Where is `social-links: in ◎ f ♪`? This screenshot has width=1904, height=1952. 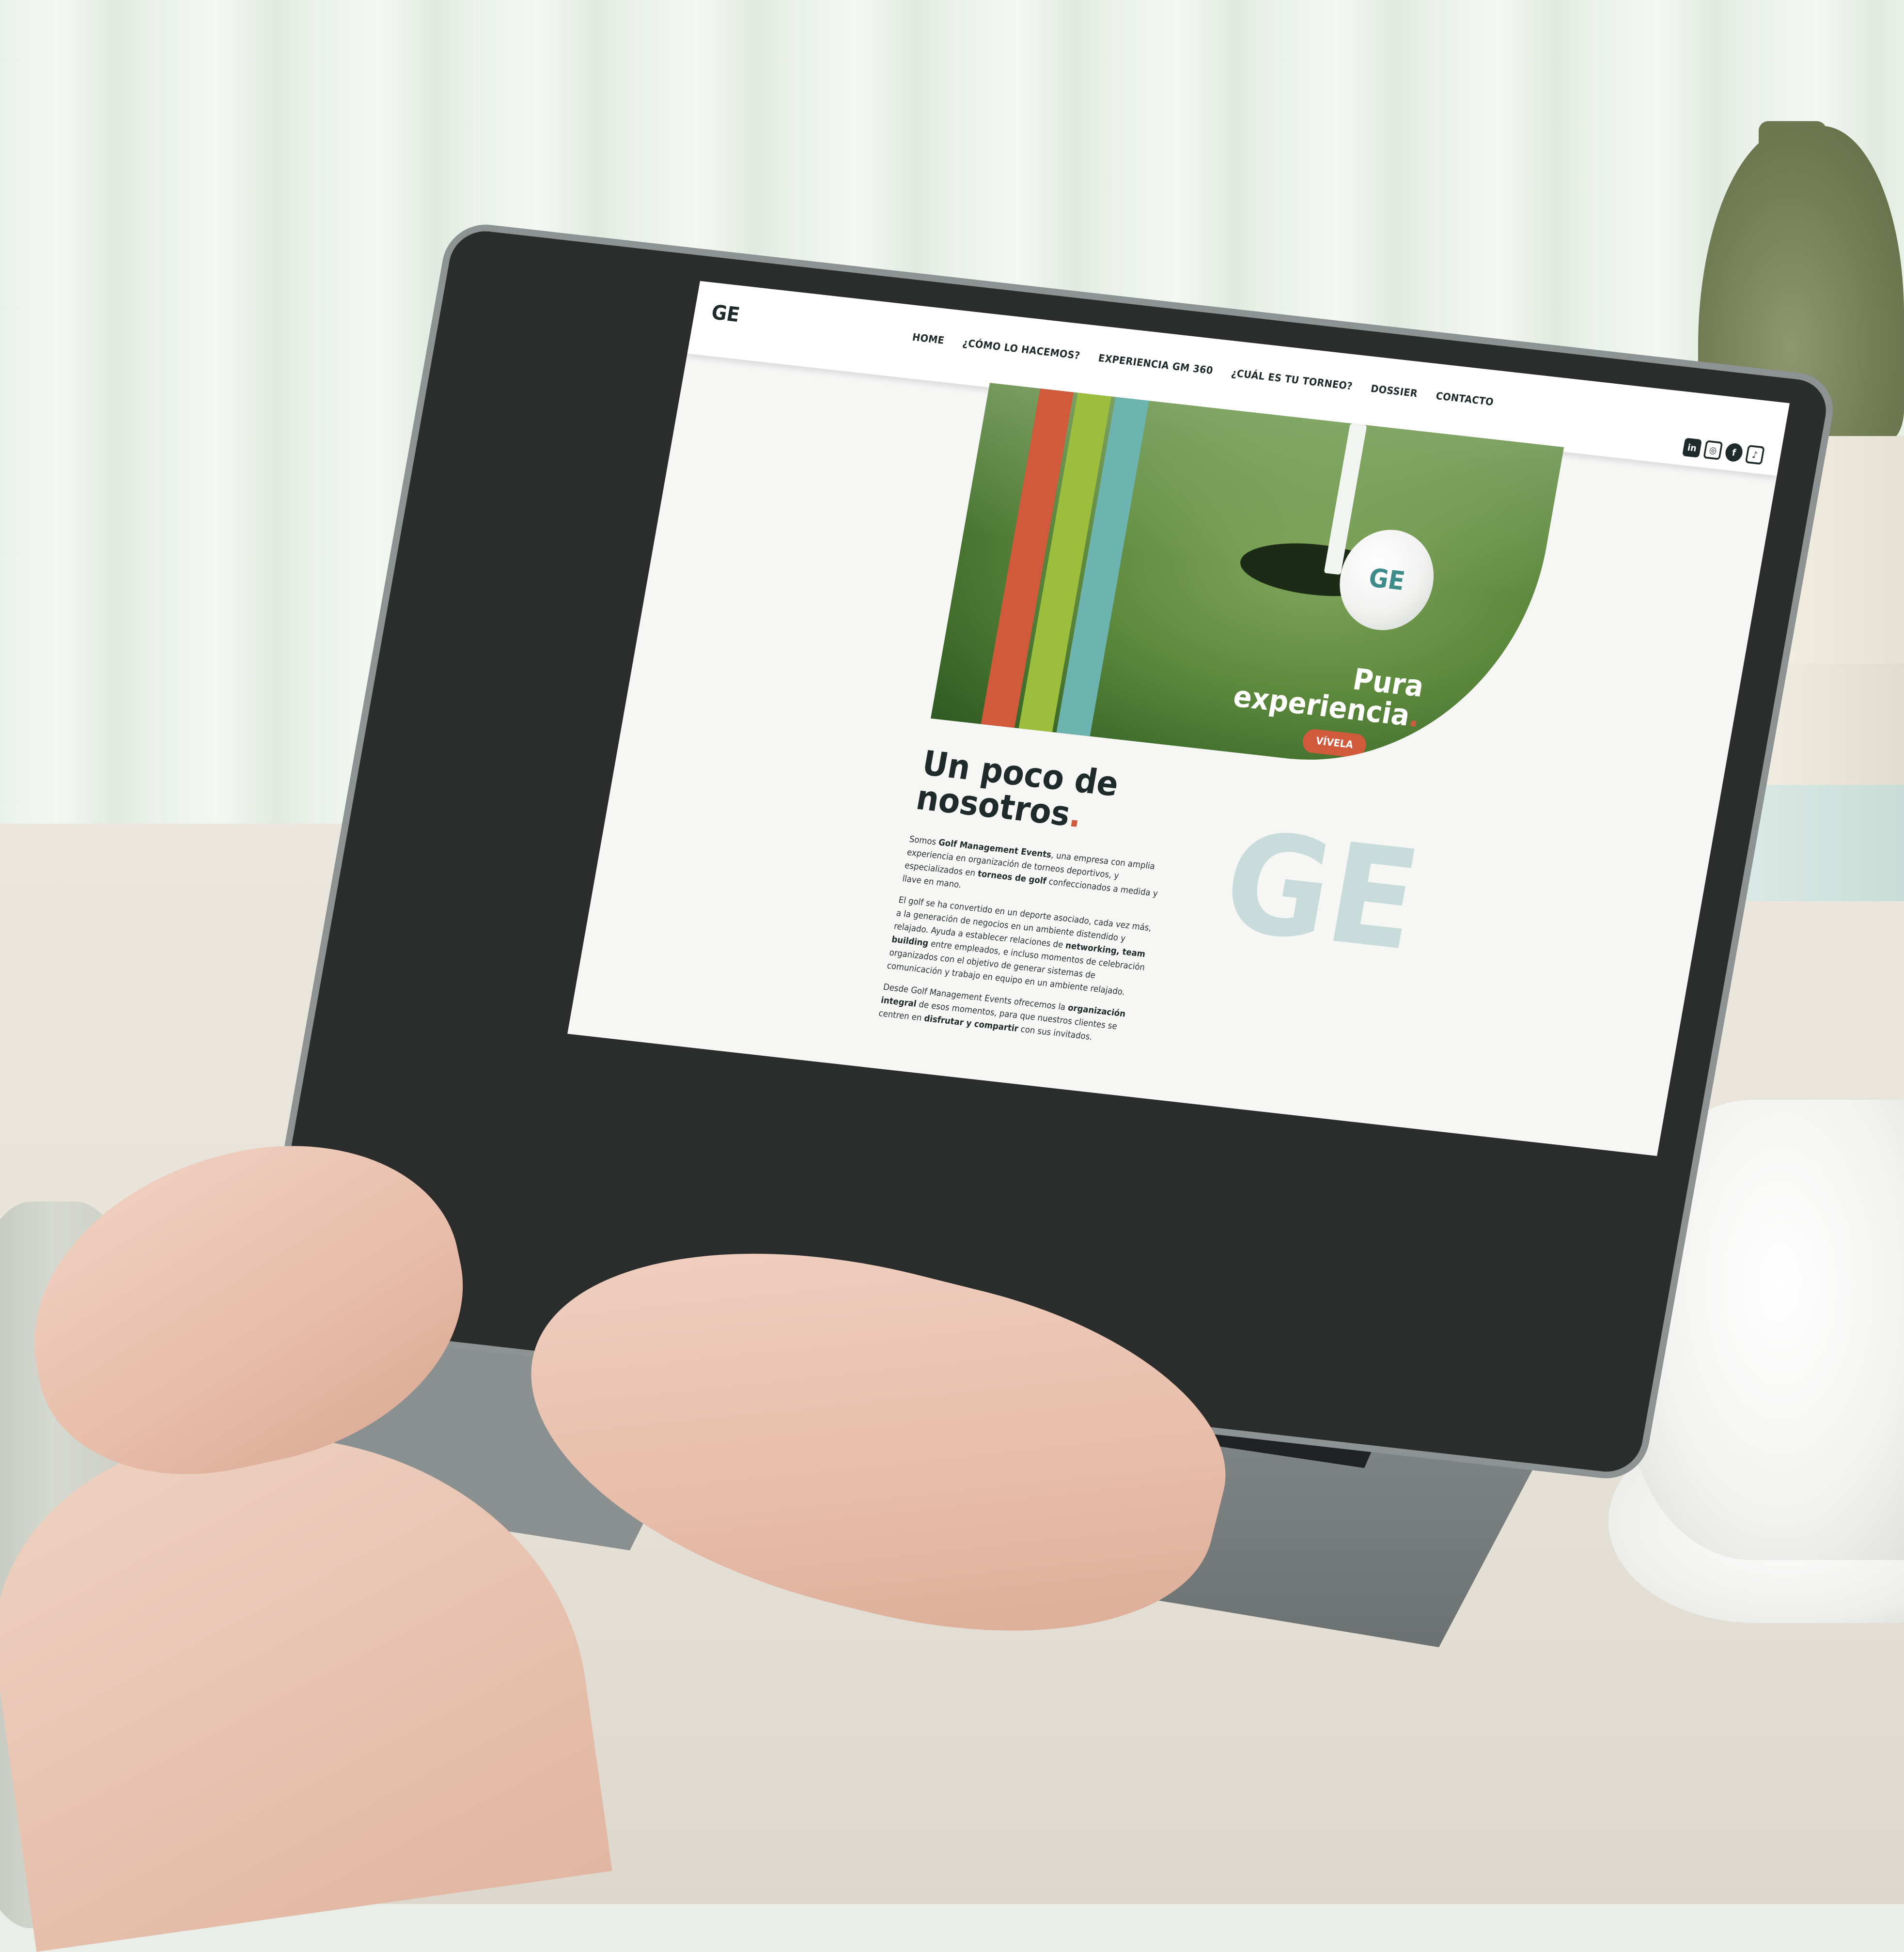 social-links: in ◎ f ♪ is located at coordinates (1724, 451).